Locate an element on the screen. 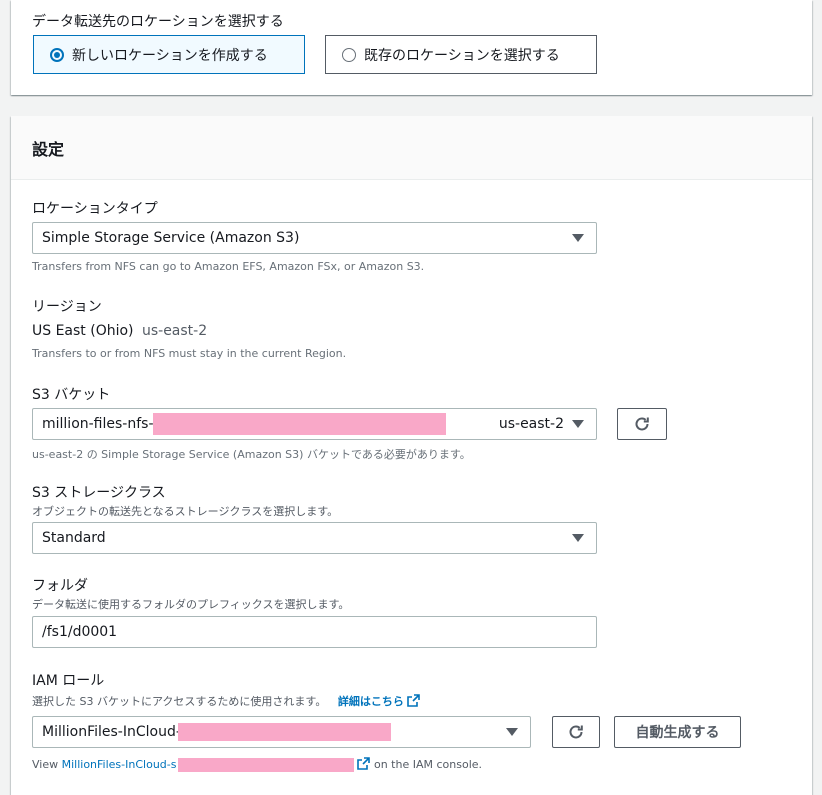  location-type-value: Simple Storage Service (Amazon S3) is located at coordinates (171, 238).